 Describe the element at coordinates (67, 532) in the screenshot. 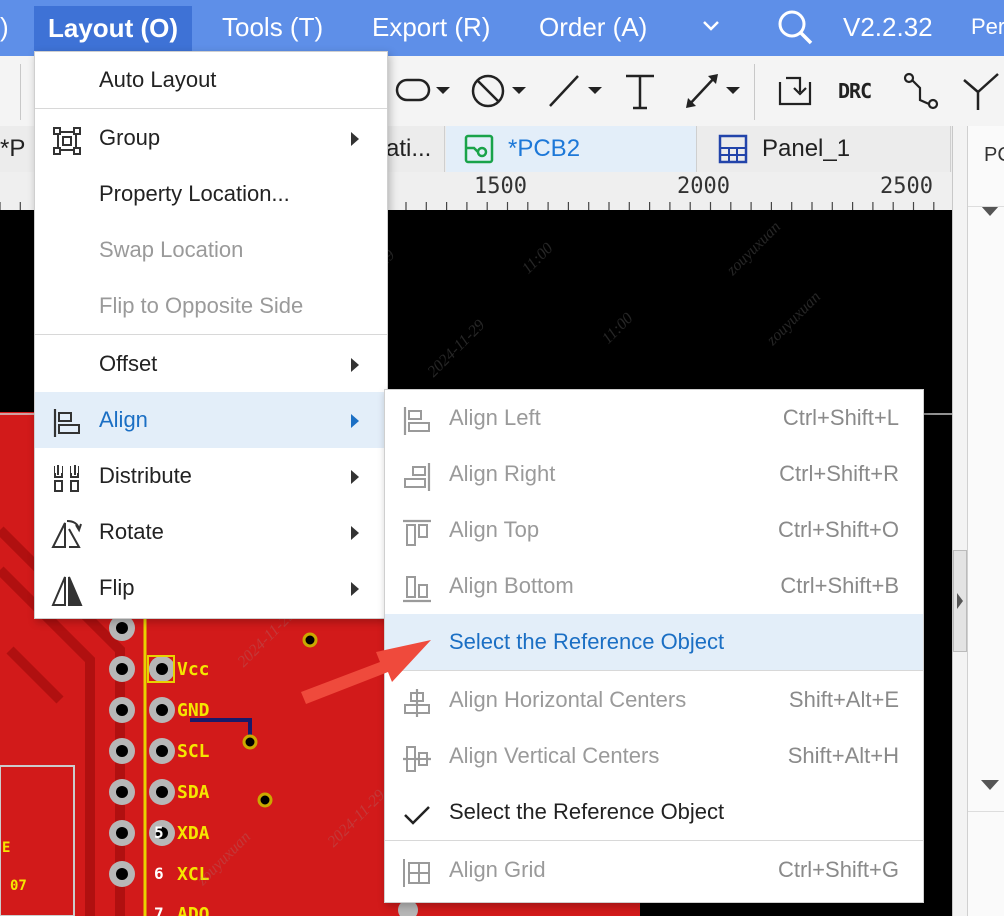

I see `rotate-icon` at that location.